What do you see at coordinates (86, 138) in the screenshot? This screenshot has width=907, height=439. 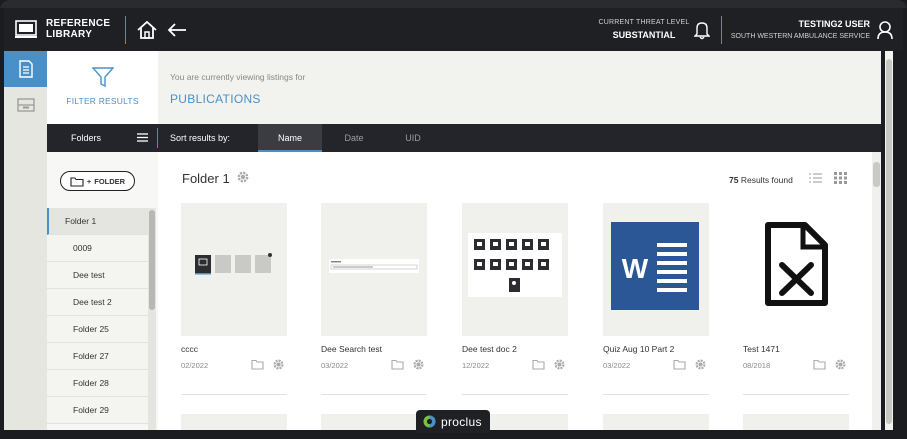 I see `folders-label: Folders` at bounding box center [86, 138].